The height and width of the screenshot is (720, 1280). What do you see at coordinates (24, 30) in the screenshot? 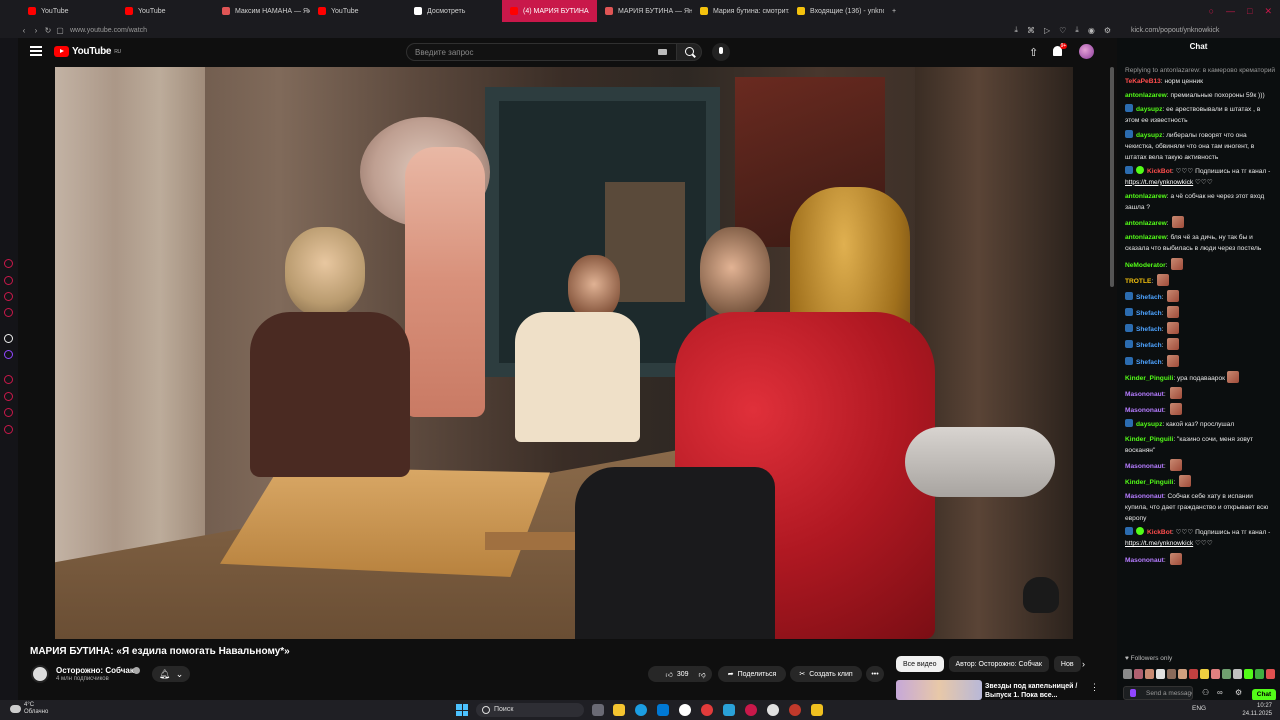
I see `back-icon: ‹` at bounding box center [24, 30].